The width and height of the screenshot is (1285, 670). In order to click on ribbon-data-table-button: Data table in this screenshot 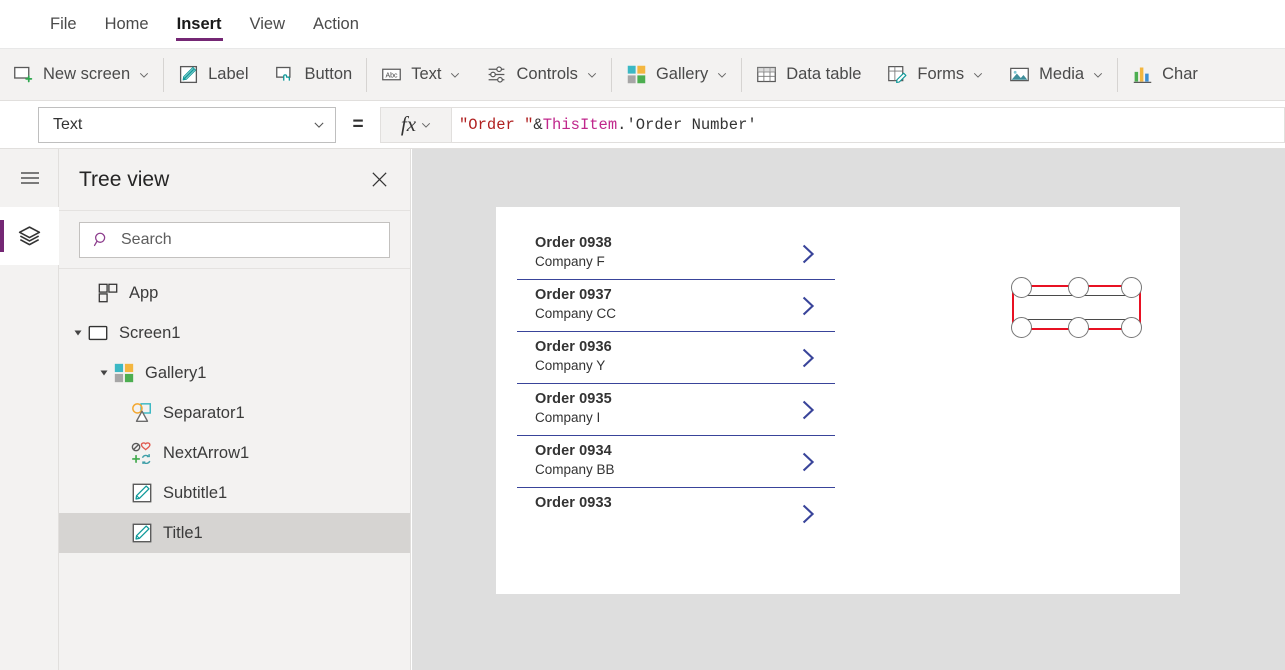, I will do `click(808, 75)`.